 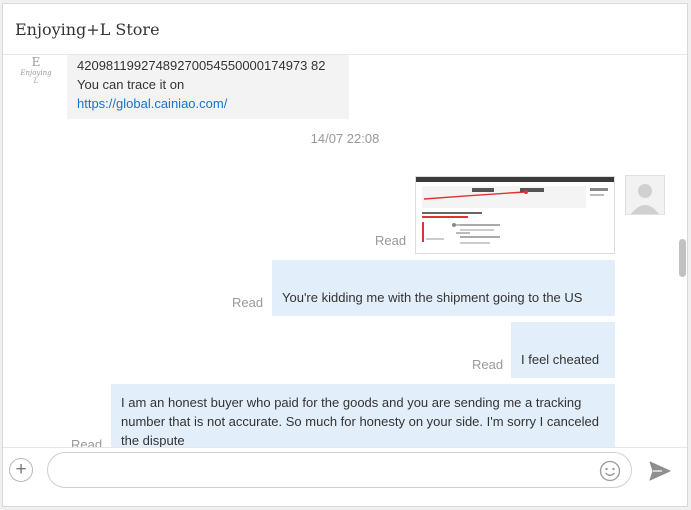 I want to click on user-avatar, so click(x=645, y=195).